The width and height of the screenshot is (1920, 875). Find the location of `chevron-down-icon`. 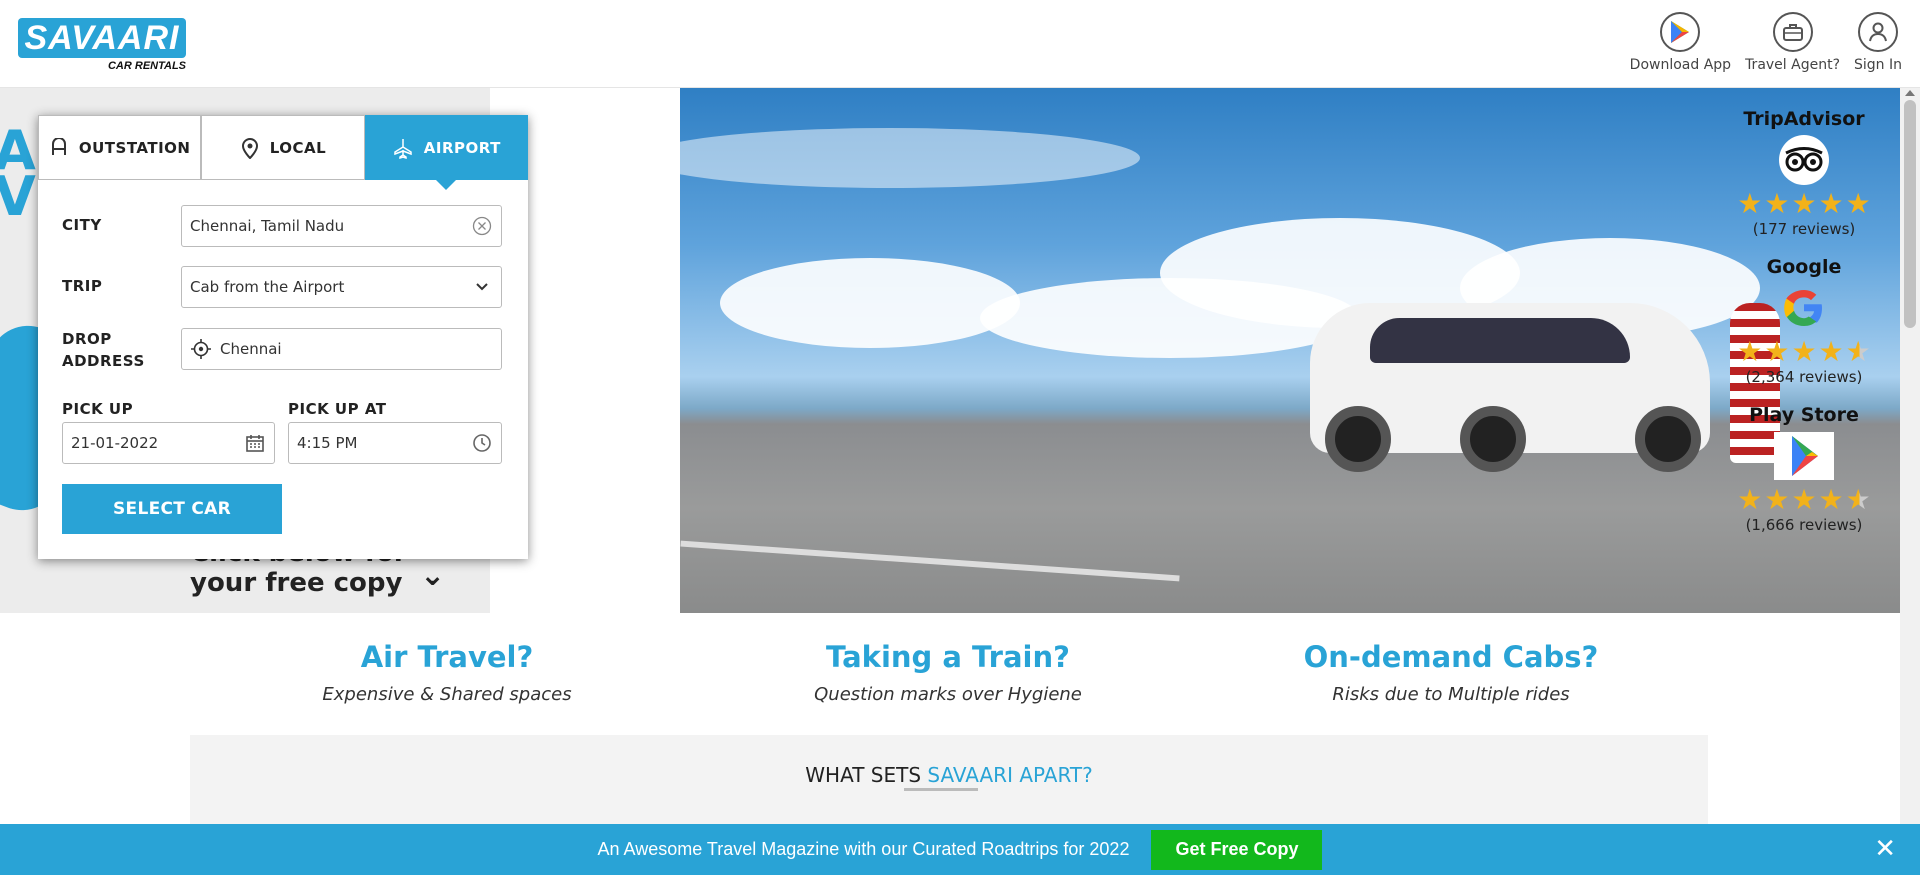

chevron-down-icon is located at coordinates (482, 287).